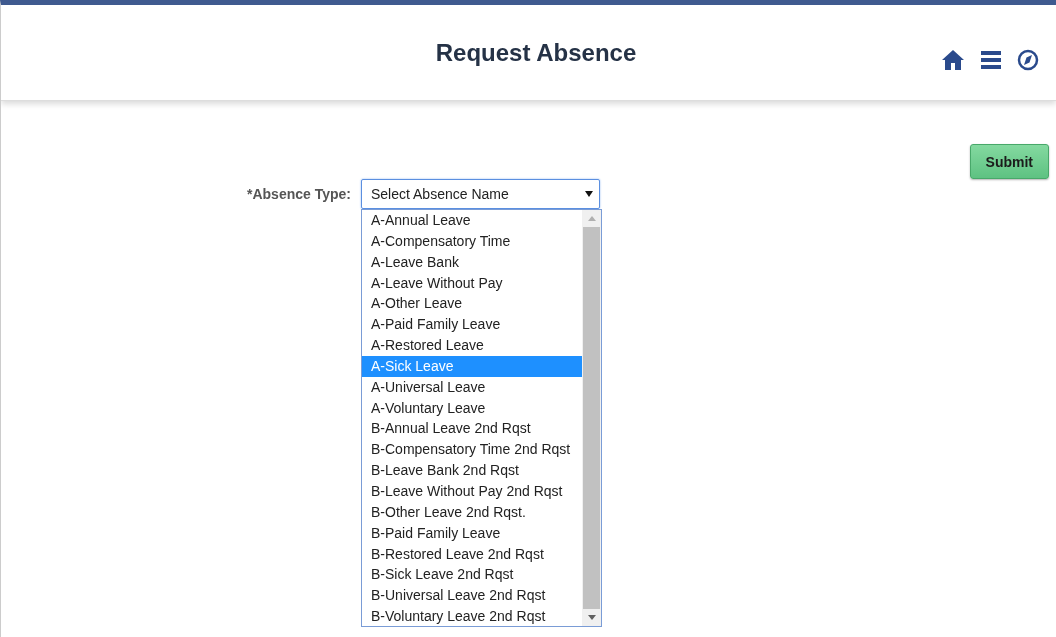 The width and height of the screenshot is (1056, 637). I want to click on compass-icon, so click(1028, 60).